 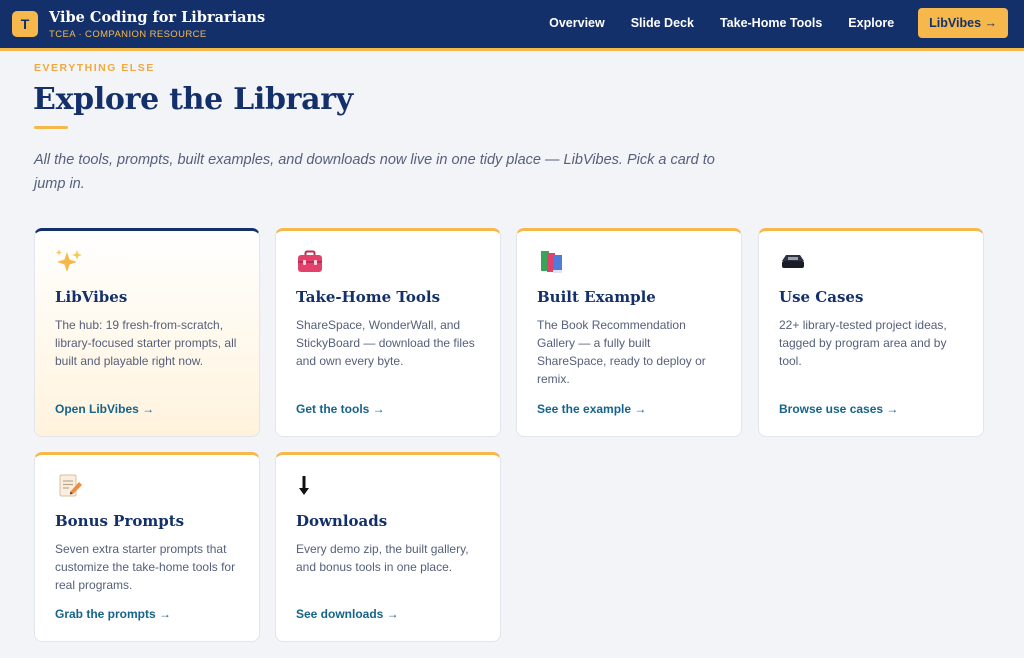 I want to click on brand-subtitle: TCEA · COMPANION RESOURCE, so click(x=128, y=34).